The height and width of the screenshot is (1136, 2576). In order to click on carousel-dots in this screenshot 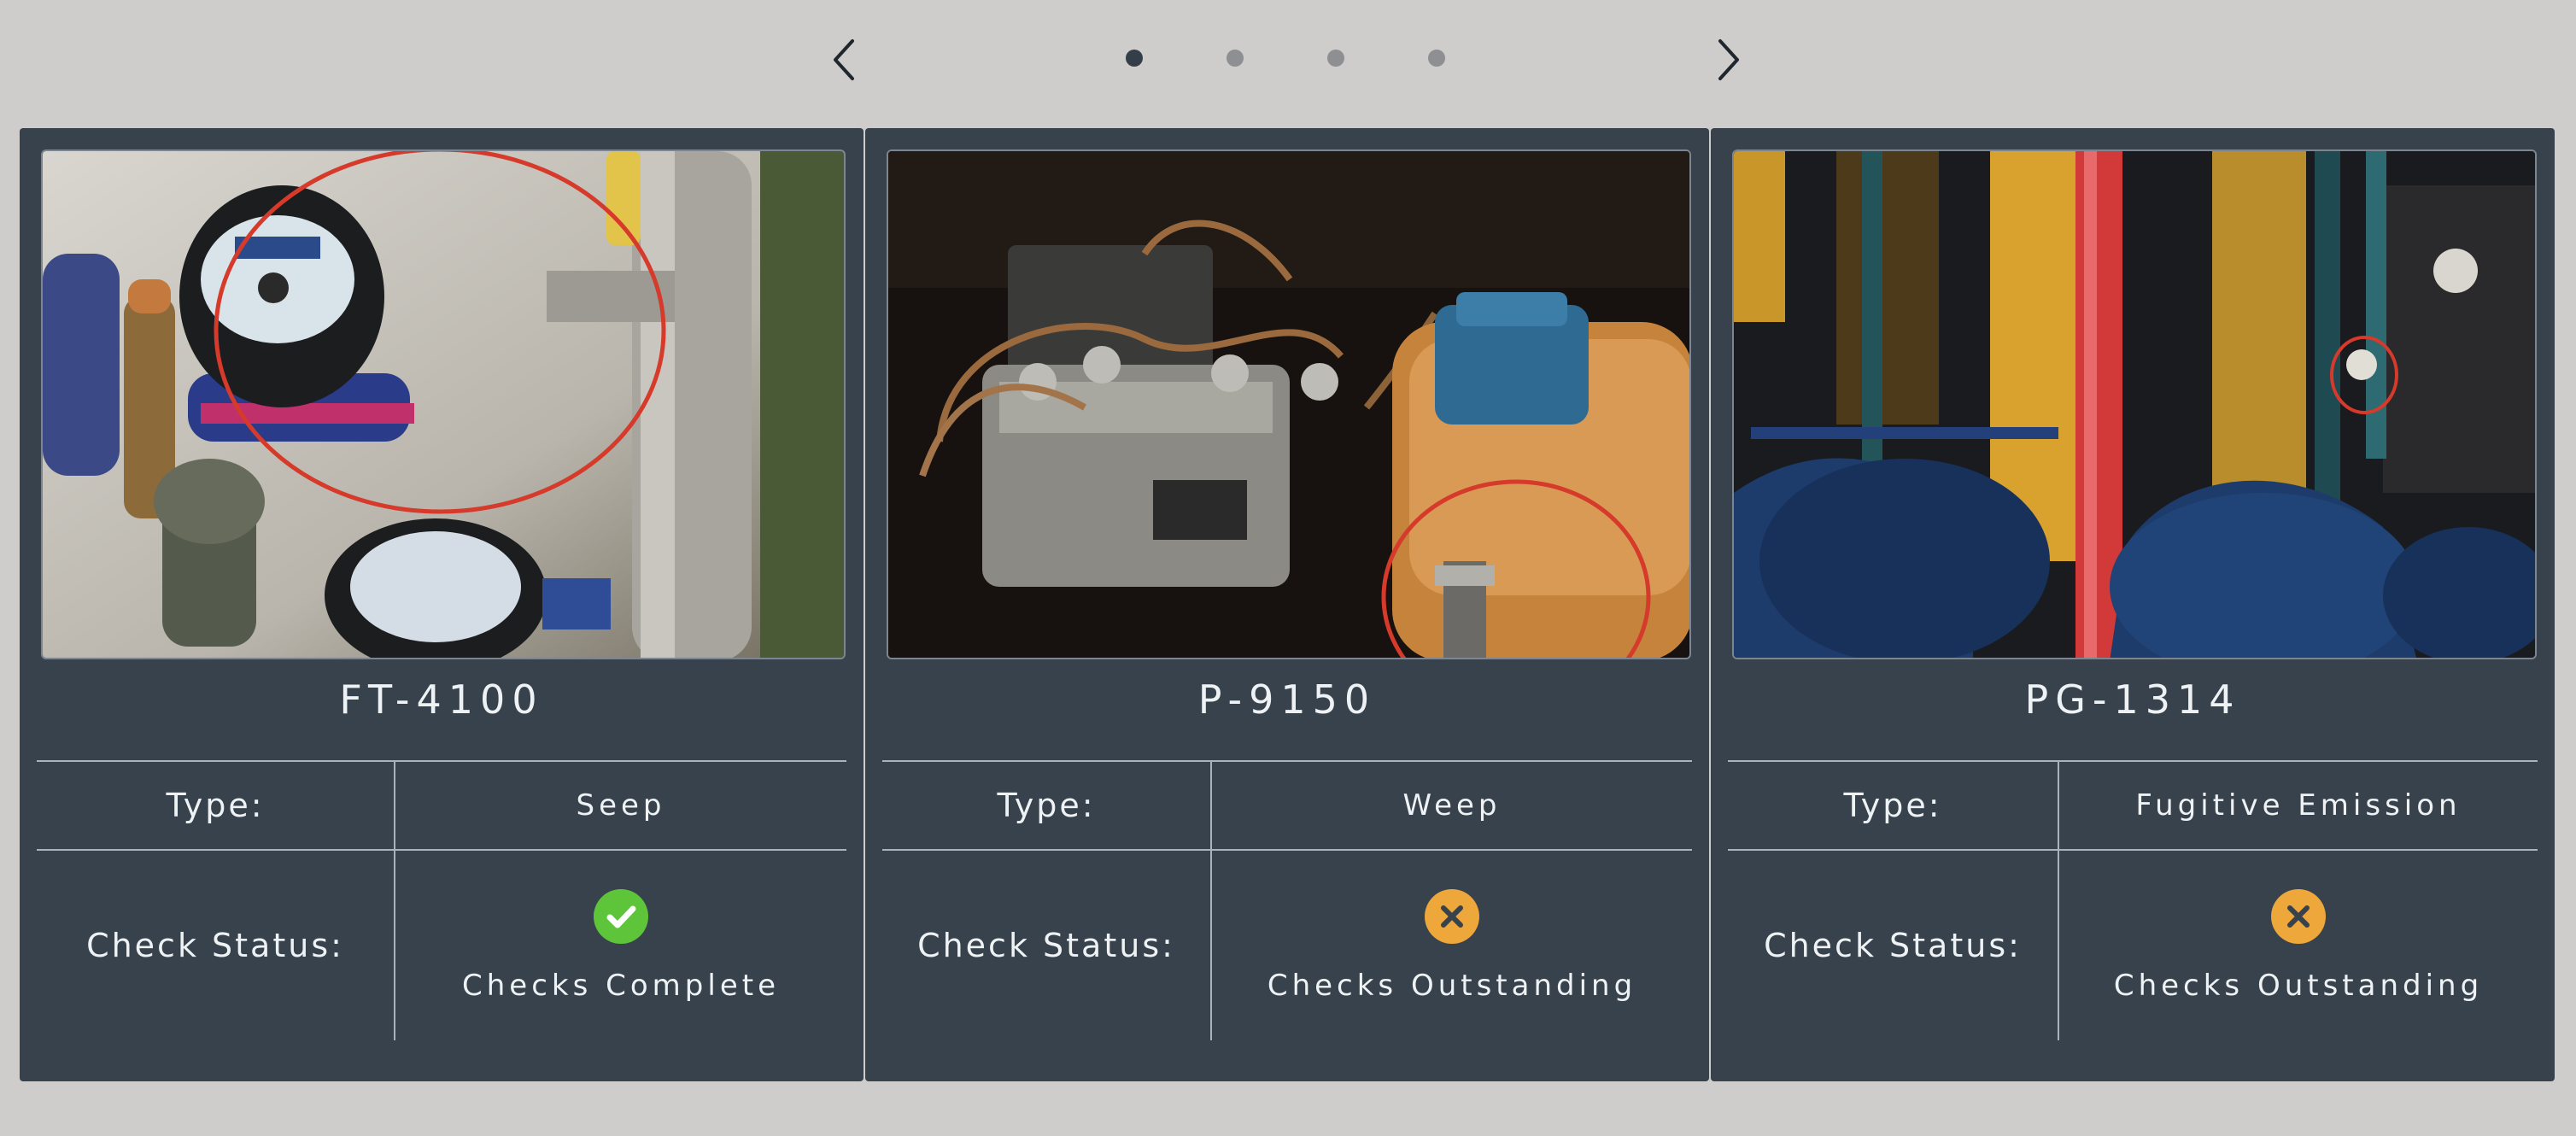, I will do `click(1285, 58)`.